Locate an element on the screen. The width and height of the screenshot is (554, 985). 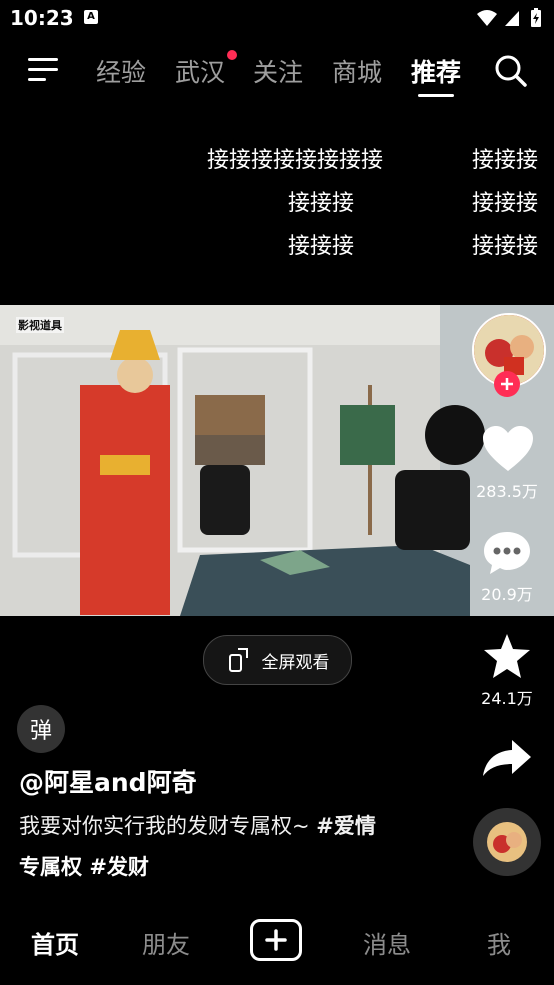
share-icon is located at coordinates (507, 758).